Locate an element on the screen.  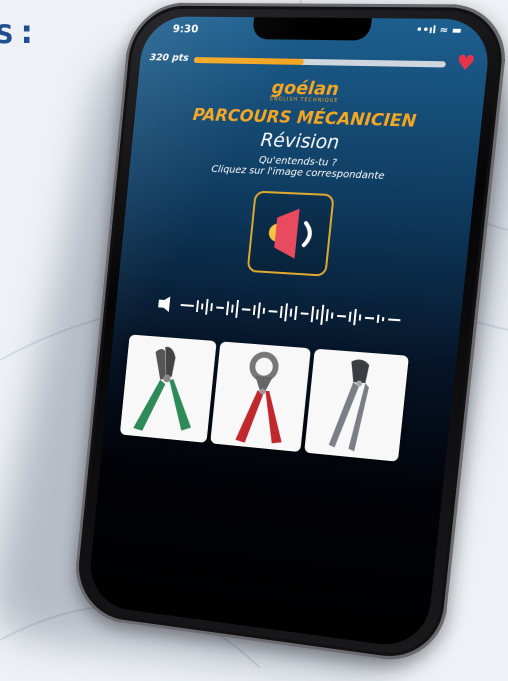
wire-stripper-icon is located at coordinates (168, 388).